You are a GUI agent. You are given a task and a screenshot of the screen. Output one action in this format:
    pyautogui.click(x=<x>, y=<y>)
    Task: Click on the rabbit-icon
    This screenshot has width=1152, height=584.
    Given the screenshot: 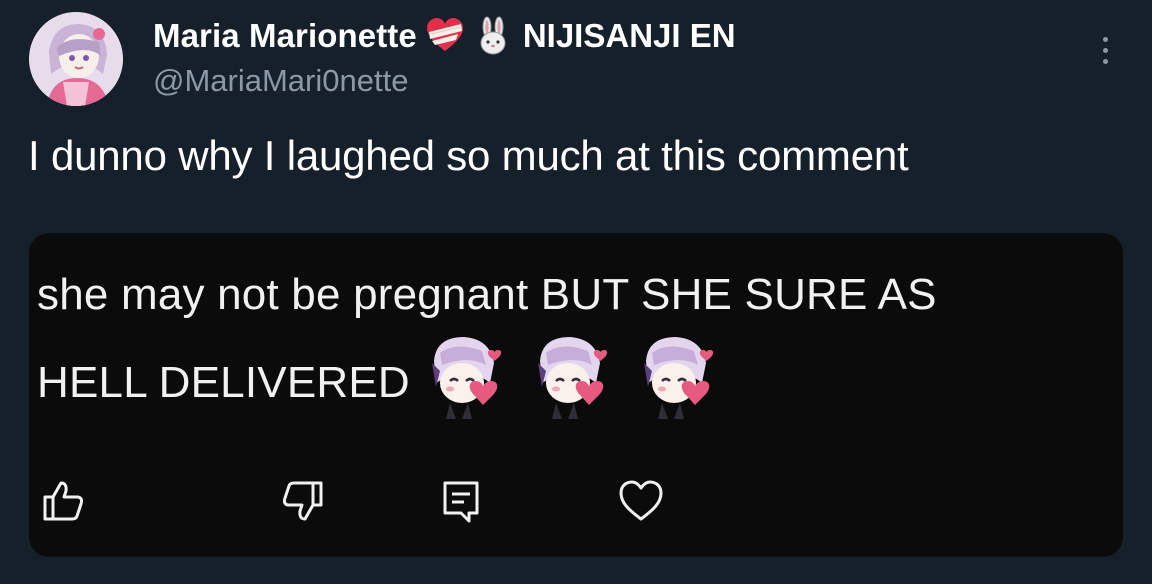 What is the action you would take?
    pyautogui.click(x=493, y=36)
    